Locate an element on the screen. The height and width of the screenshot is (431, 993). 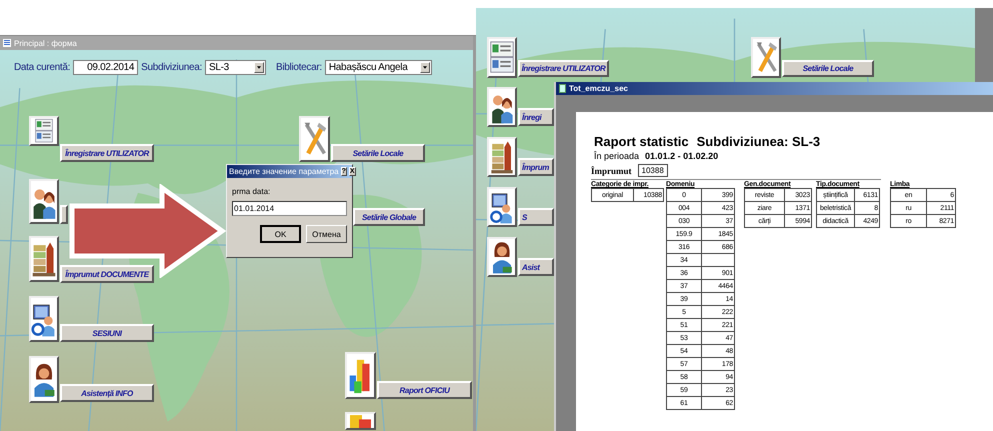
date-field: 09.02.2014 is located at coordinates (105, 67).